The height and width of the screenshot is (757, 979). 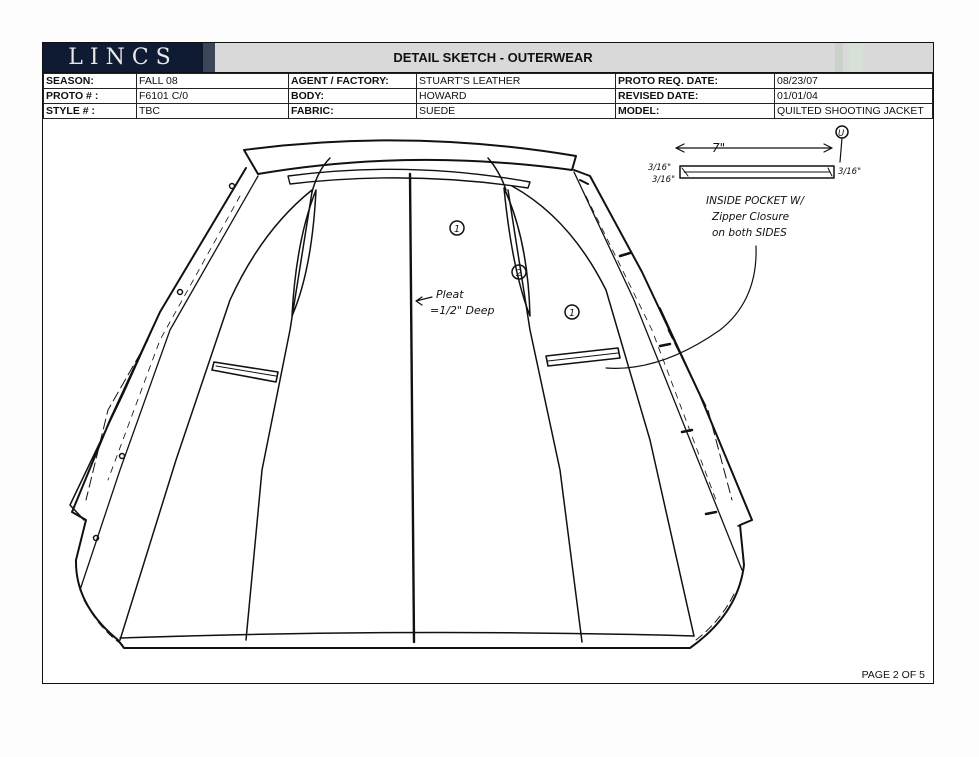 I want to click on center-pleat, so click(x=412, y=408).